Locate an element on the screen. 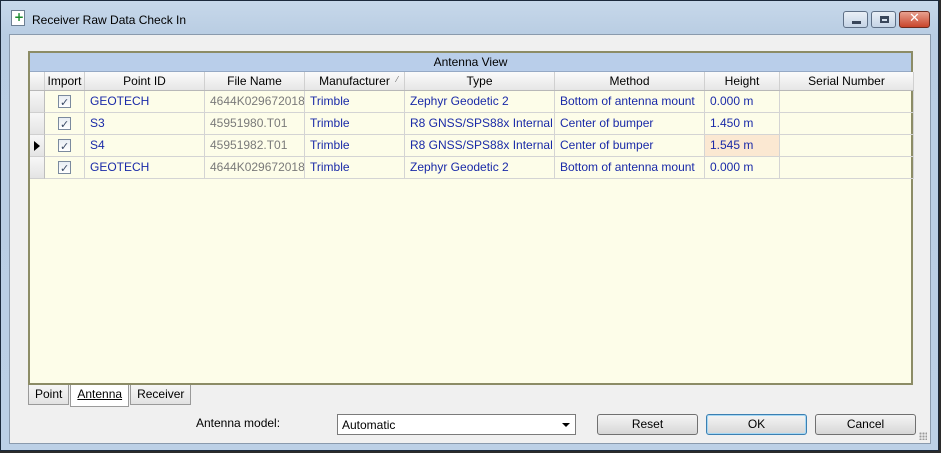 This screenshot has height=453, width=941. current-row-indicator-icon is located at coordinates (37, 146).